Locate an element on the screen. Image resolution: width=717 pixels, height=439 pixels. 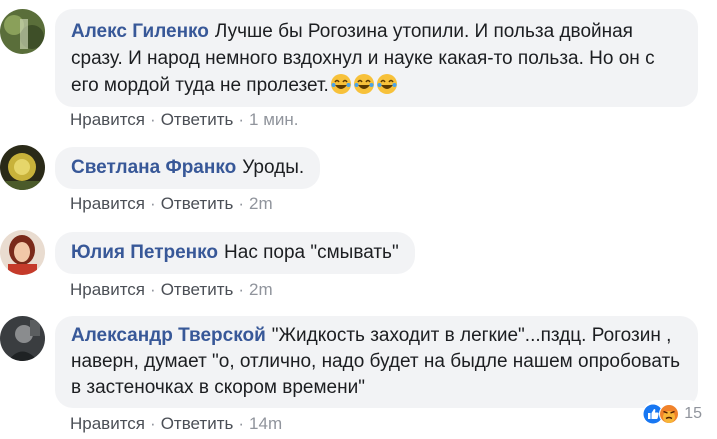
comment-actions: Нравится · Ответить · 14m is located at coordinates (176, 424).